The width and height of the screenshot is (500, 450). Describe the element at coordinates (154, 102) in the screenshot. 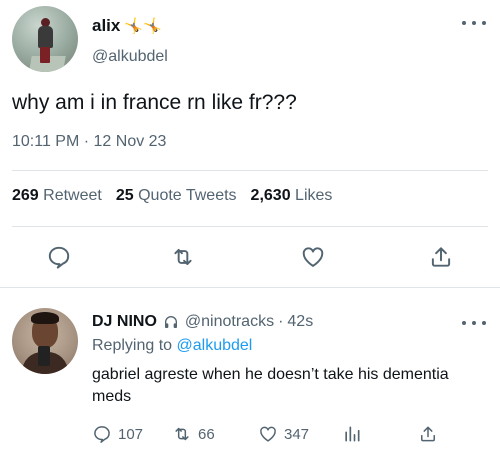

I see `tweet-text: why am i in france rn like fr???` at that location.